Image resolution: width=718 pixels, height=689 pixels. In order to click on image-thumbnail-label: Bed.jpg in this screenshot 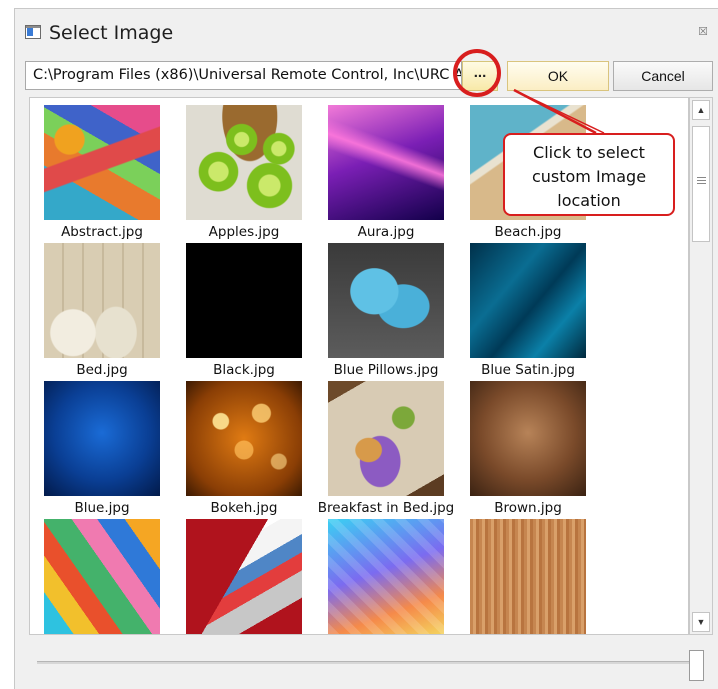, I will do `click(102, 370)`.